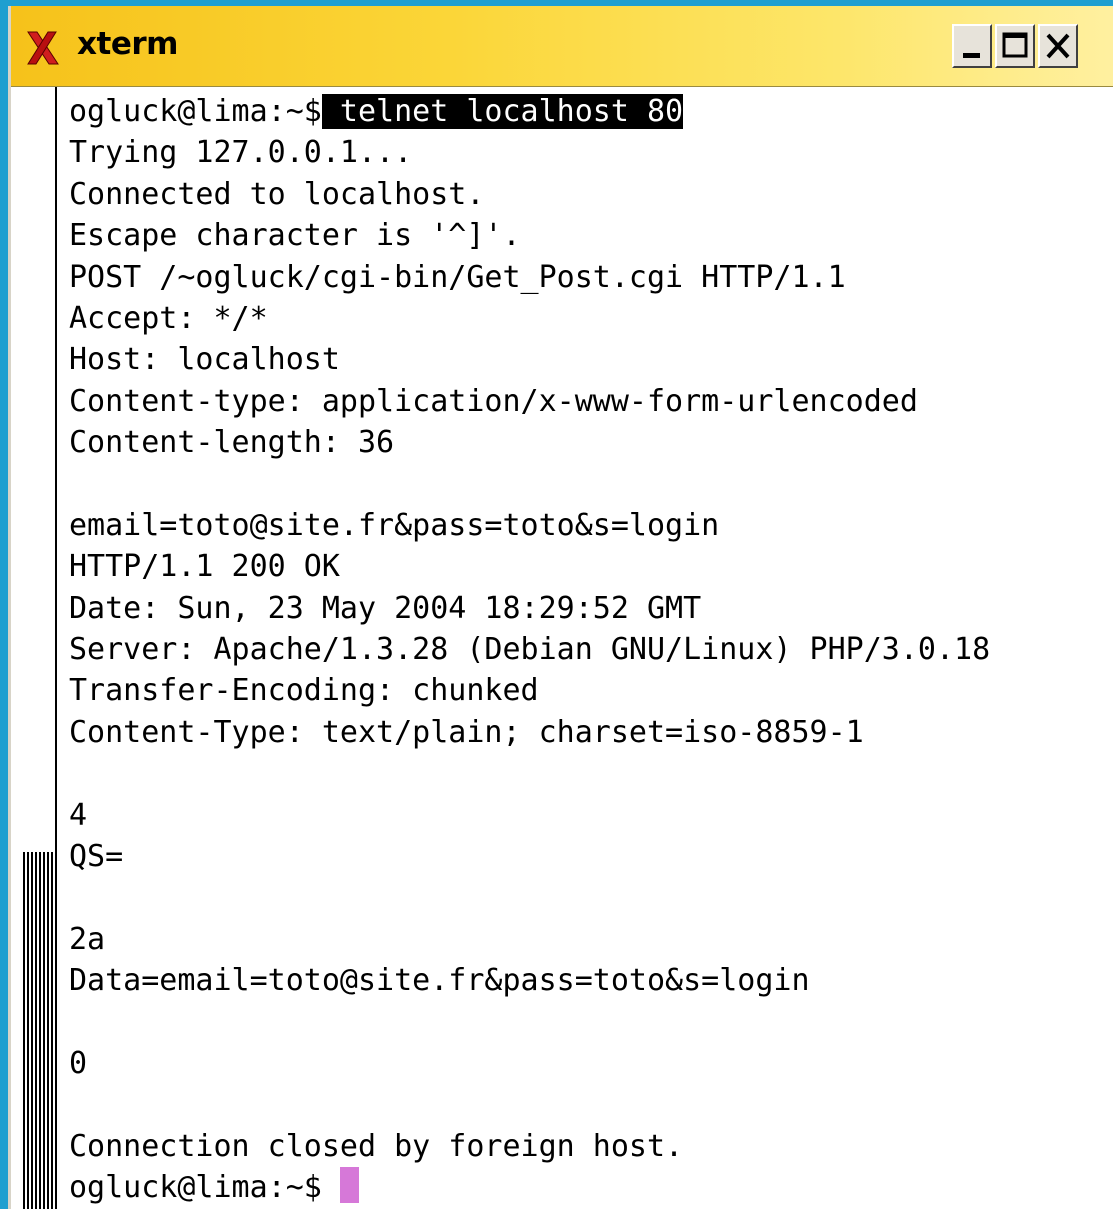 Image resolution: width=1113 pixels, height=1209 pixels. Describe the element at coordinates (1058, 46) in the screenshot. I see `close-button` at that location.